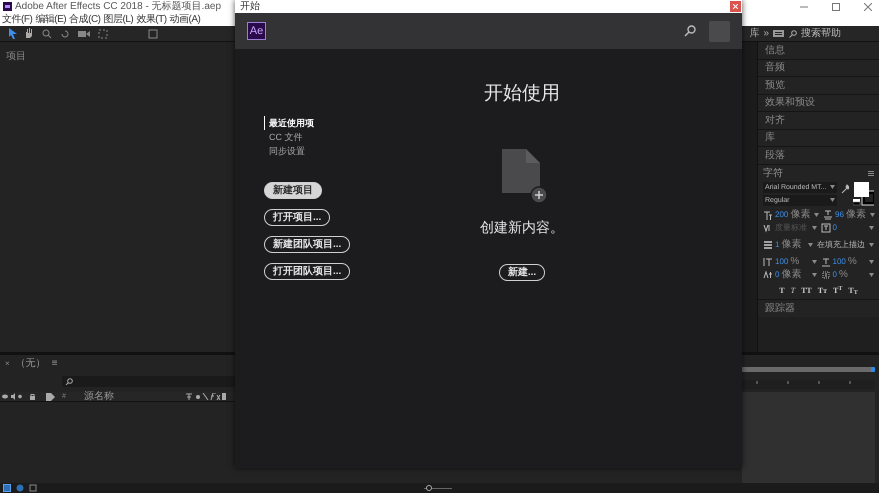  What do you see at coordinates (766, 33) in the screenshot?
I see `overflow-button: »` at bounding box center [766, 33].